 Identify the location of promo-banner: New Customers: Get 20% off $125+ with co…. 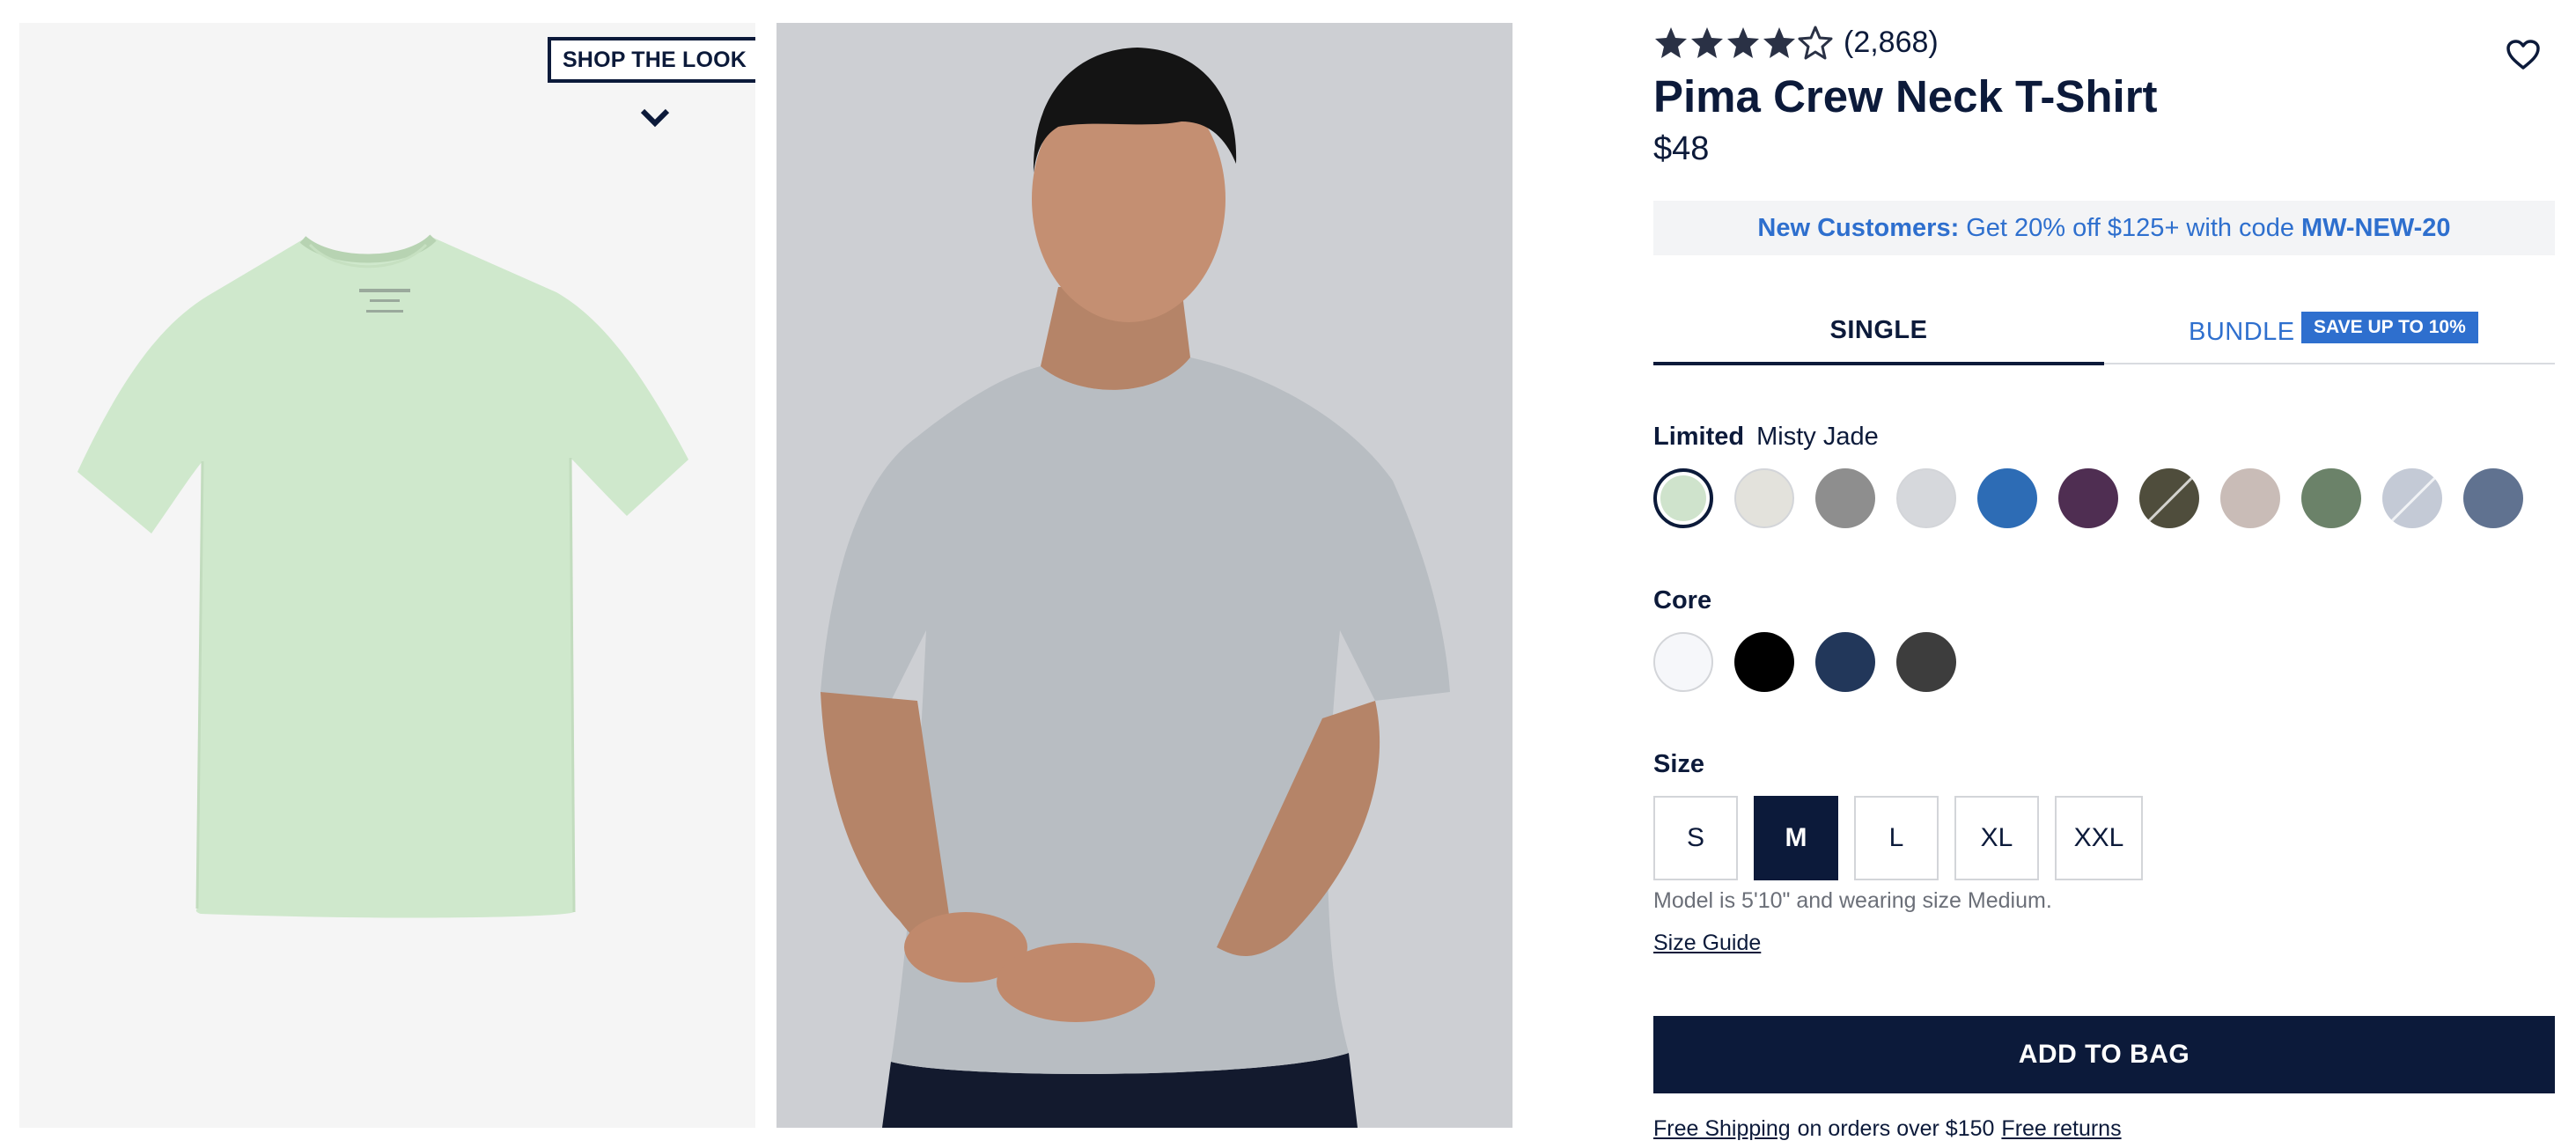
(2104, 228).